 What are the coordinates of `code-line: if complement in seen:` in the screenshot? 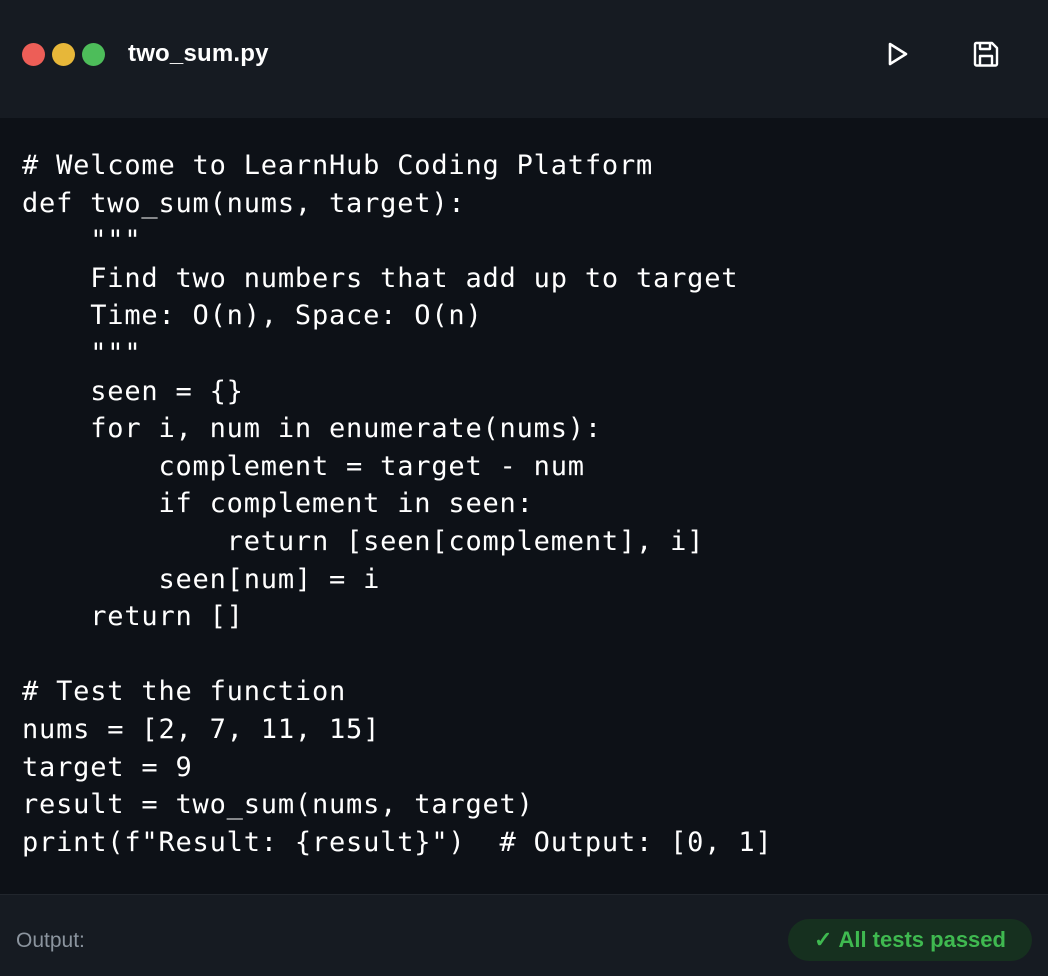 It's located at (524, 504).